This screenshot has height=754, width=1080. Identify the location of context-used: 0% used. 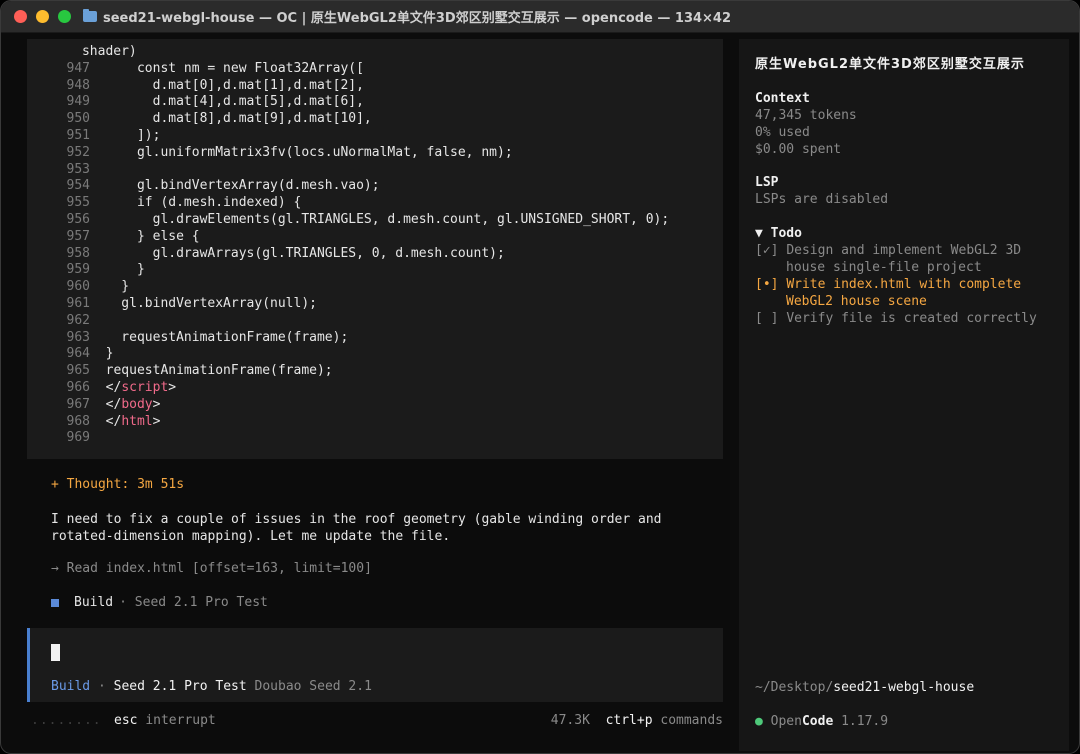
(782, 132).